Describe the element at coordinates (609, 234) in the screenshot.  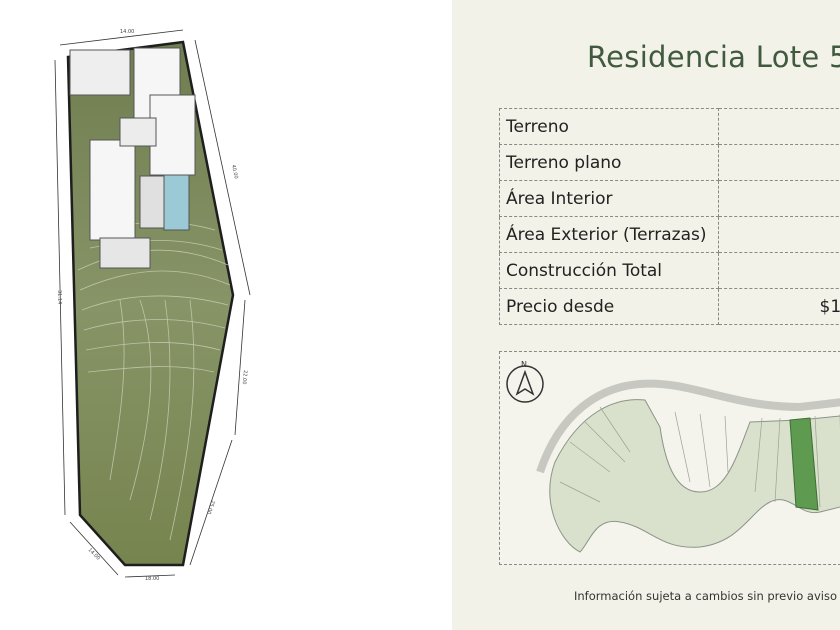
I see `row-label: Área Exterior (Terrazas)` at that location.